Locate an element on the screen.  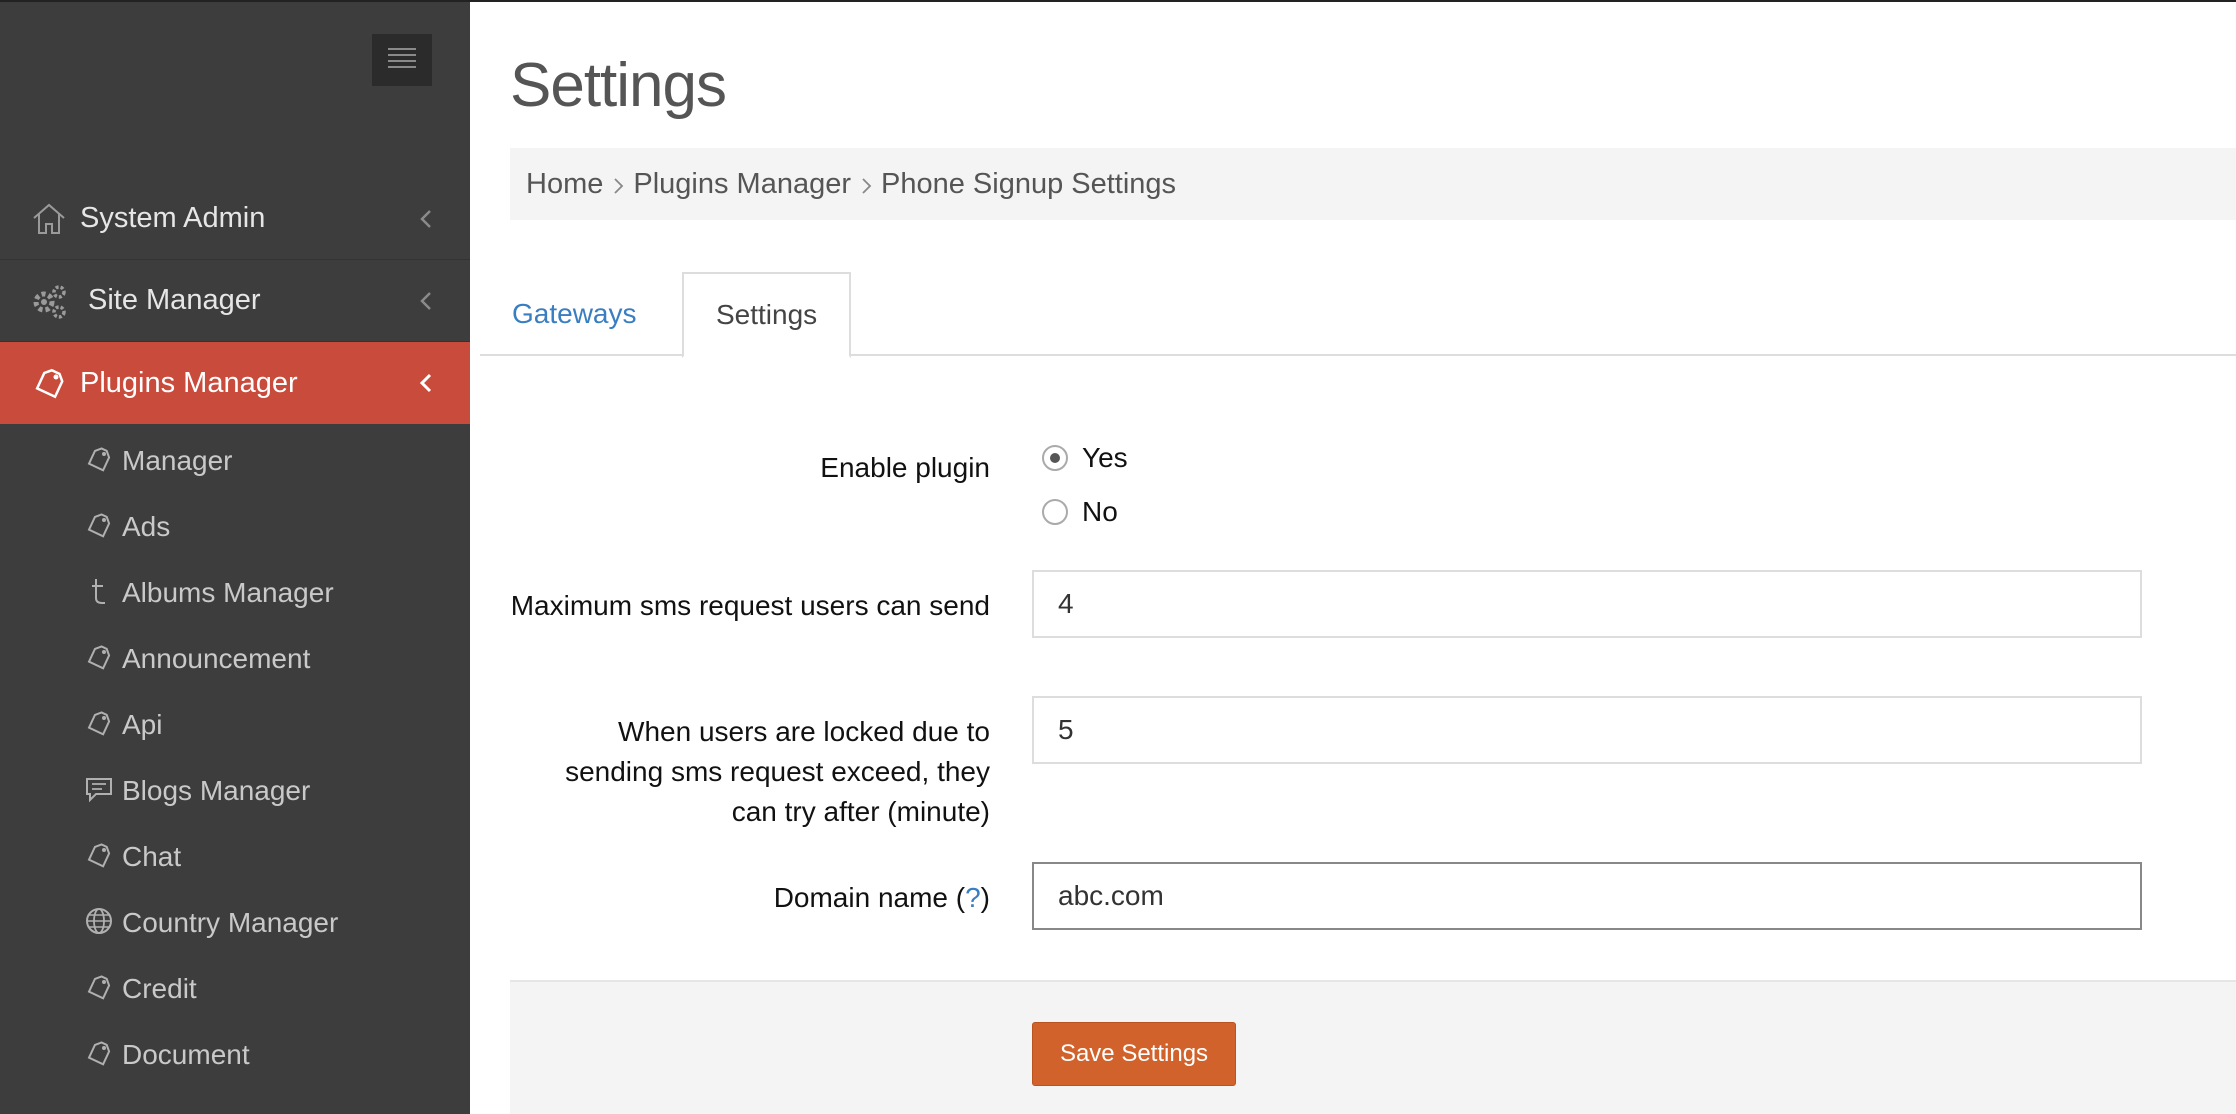
sidebar-subitem-credit: Credit is located at coordinates (235, 987).